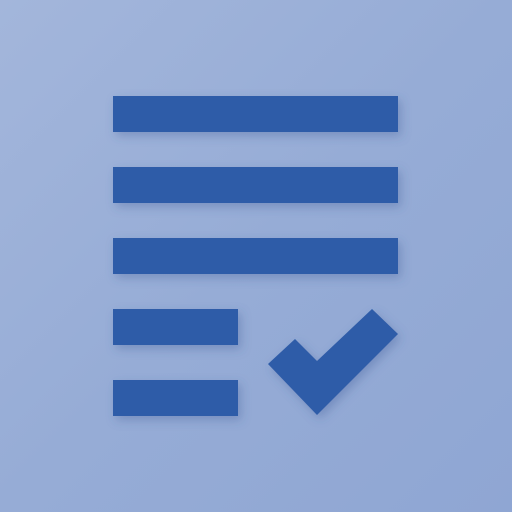 Image resolution: width=512 pixels, height=512 pixels. I want to click on list-line-4-short, so click(175, 327).